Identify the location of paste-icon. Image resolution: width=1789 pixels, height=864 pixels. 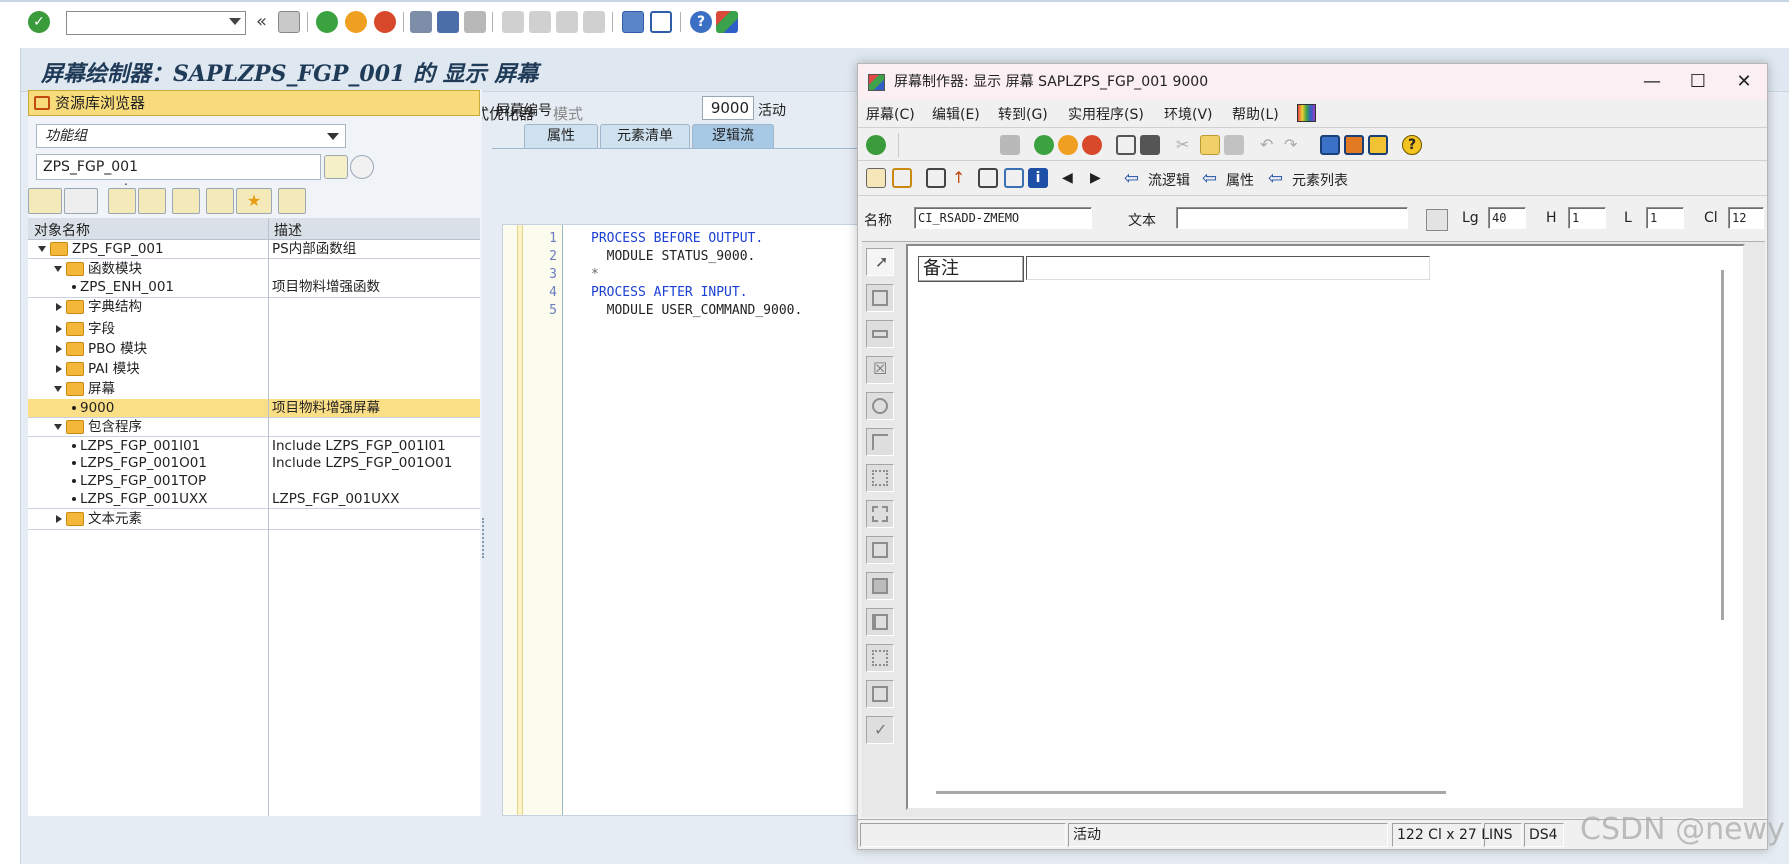
(1234, 145).